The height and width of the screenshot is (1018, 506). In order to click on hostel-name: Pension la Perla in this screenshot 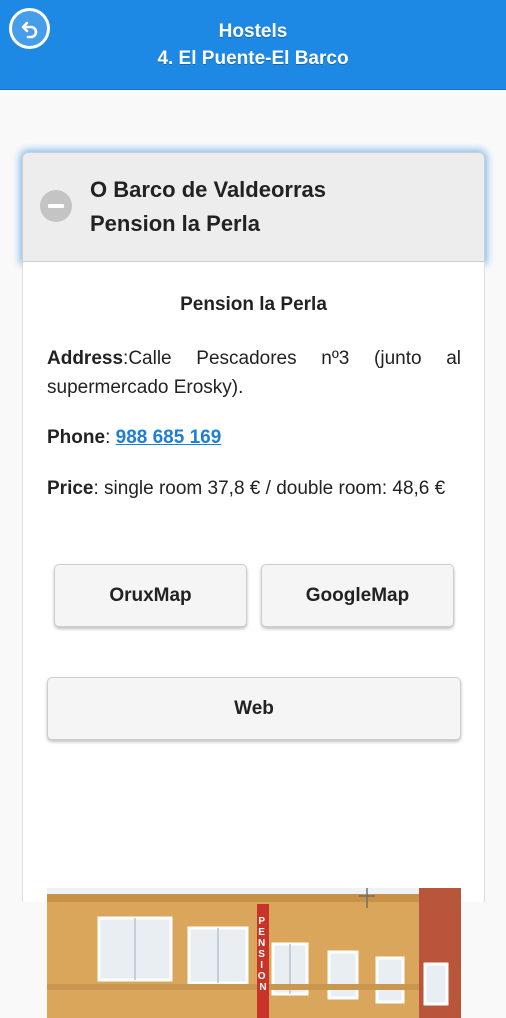, I will do `click(253, 304)`.